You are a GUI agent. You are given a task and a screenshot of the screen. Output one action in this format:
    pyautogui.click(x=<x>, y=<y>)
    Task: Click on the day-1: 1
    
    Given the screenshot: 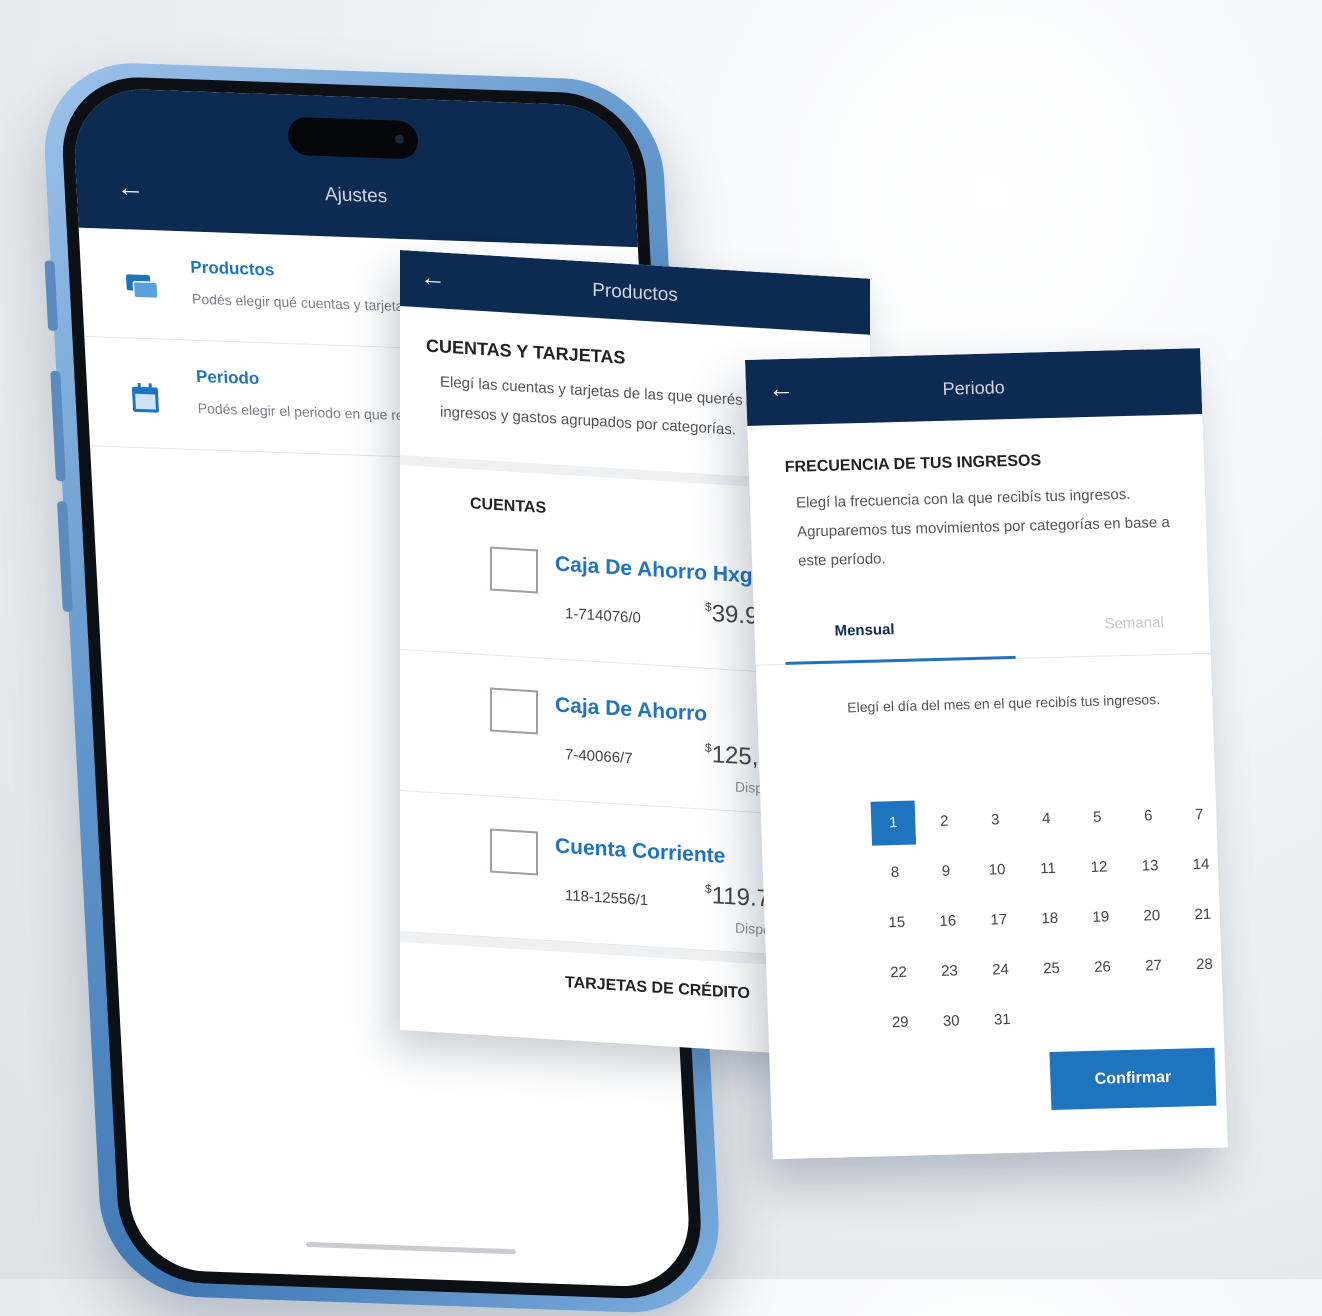 What is the action you would take?
    pyautogui.click(x=893, y=823)
    